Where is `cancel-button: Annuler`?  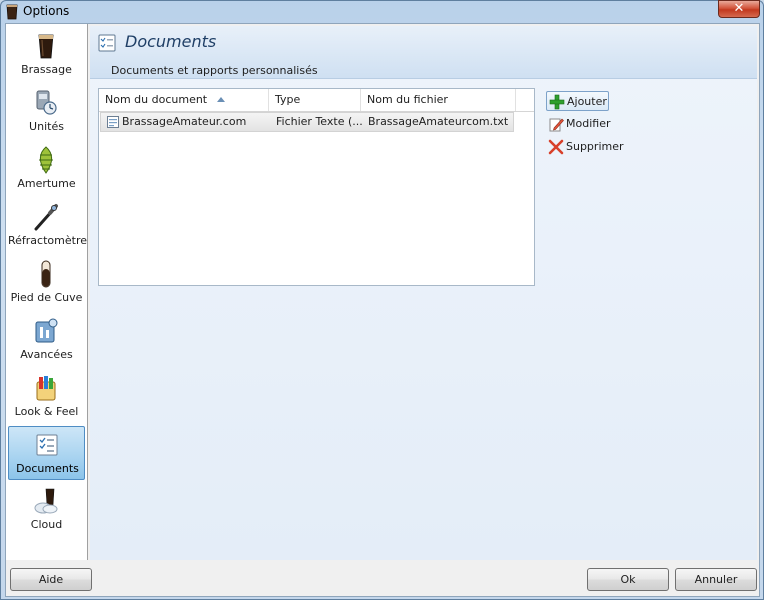
cancel-button: Annuler is located at coordinates (716, 579).